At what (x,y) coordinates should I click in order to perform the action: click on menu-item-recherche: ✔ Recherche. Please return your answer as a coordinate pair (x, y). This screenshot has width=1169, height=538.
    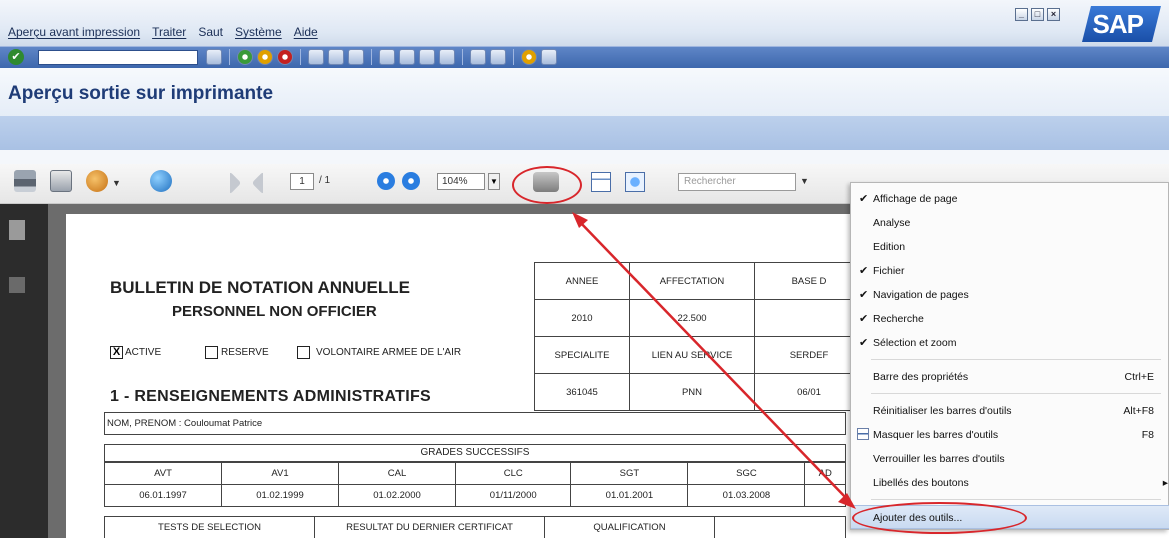
    Looking at the image, I should click on (1010, 319).